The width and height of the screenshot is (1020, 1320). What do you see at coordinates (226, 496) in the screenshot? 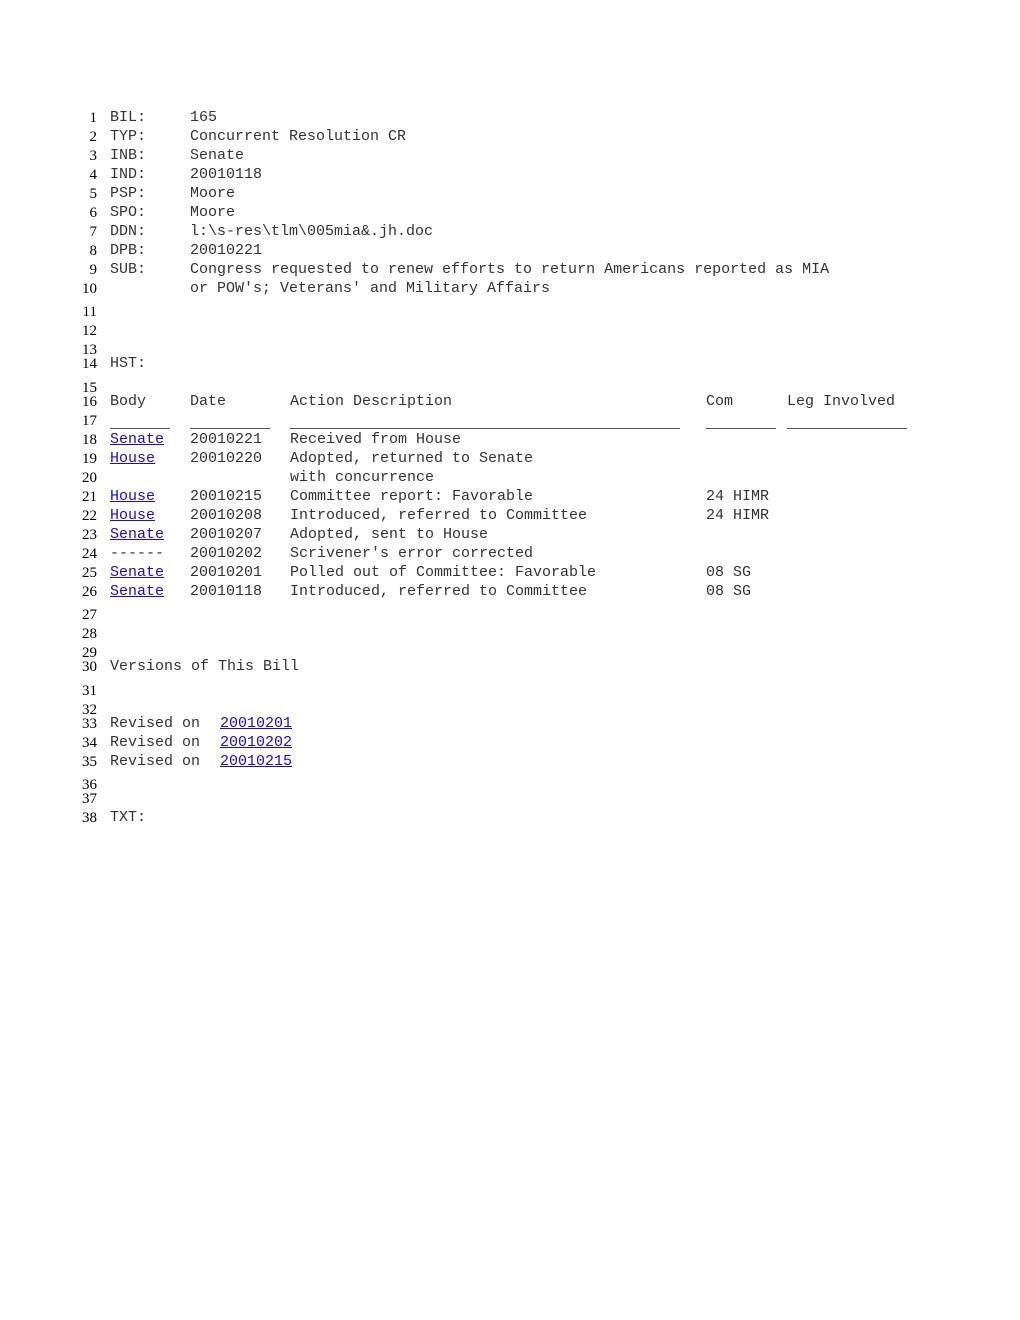
I see `row-date: 20010215` at bounding box center [226, 496].